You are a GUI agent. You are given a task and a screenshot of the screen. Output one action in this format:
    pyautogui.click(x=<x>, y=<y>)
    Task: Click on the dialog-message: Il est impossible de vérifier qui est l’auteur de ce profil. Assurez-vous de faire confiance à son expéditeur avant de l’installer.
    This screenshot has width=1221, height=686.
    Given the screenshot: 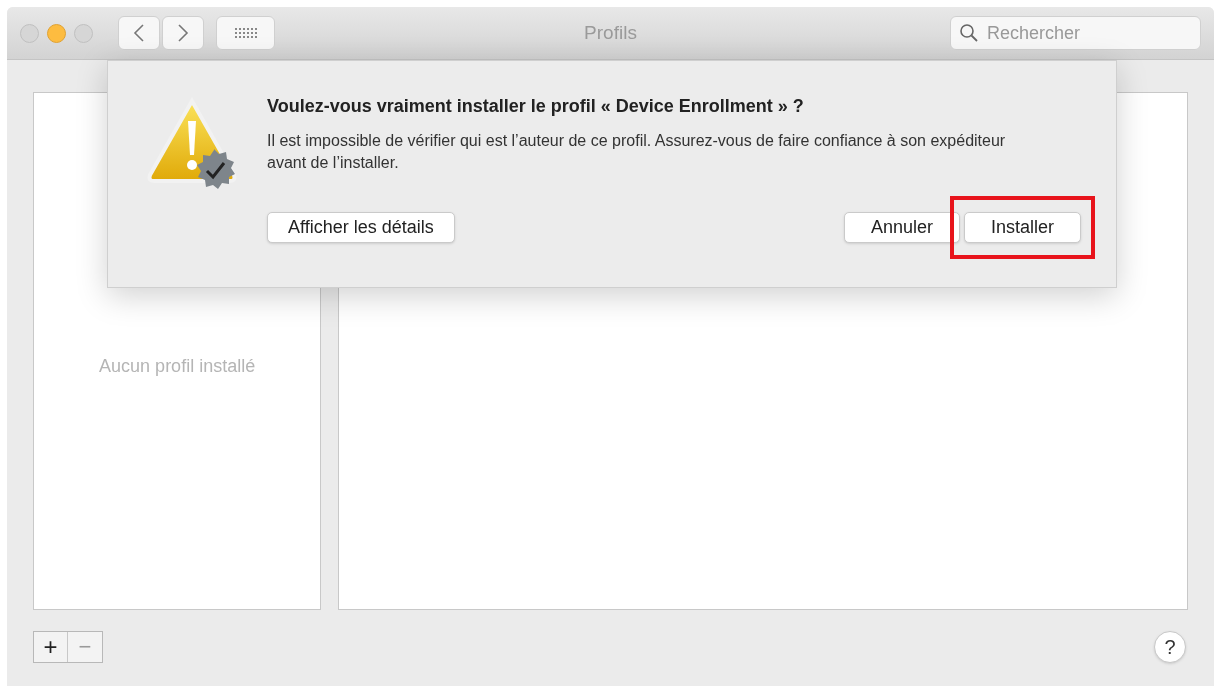 What is the action you would take?
    pyautogui.click(x=637, y=152)
    